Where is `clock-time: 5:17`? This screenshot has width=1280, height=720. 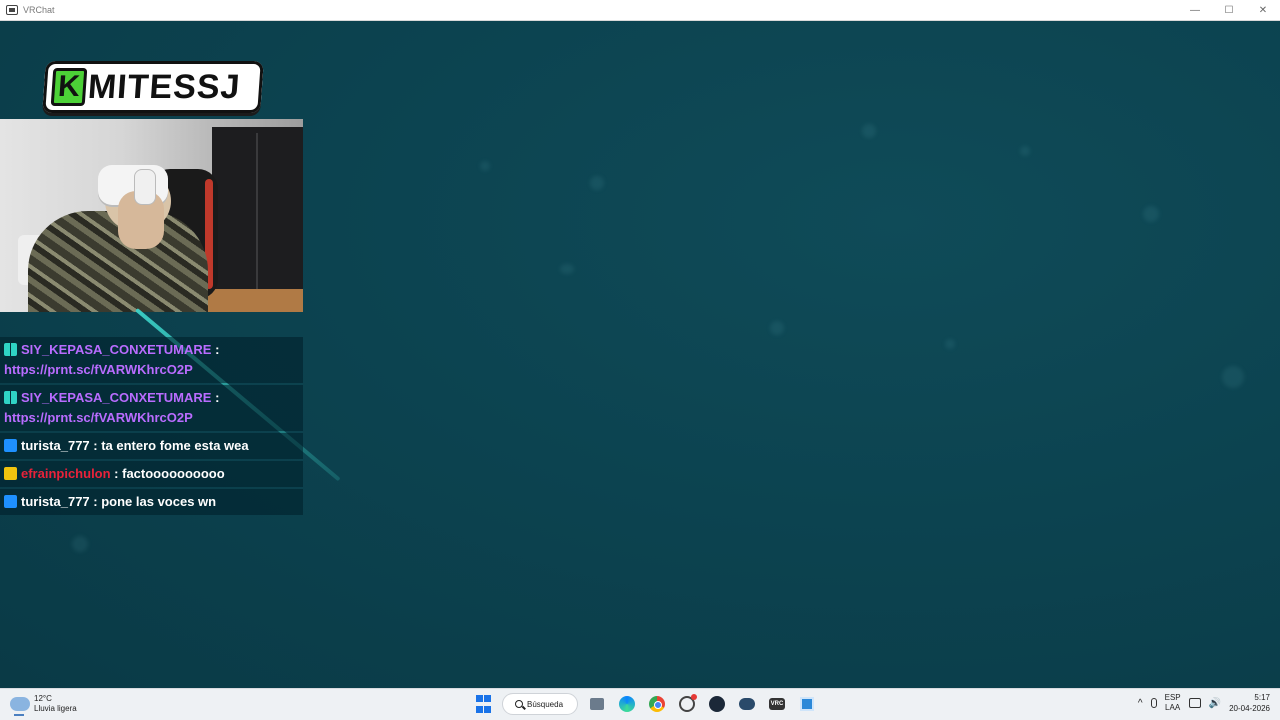 clock-time: 5:17 is located at coordinates (1262, 697).